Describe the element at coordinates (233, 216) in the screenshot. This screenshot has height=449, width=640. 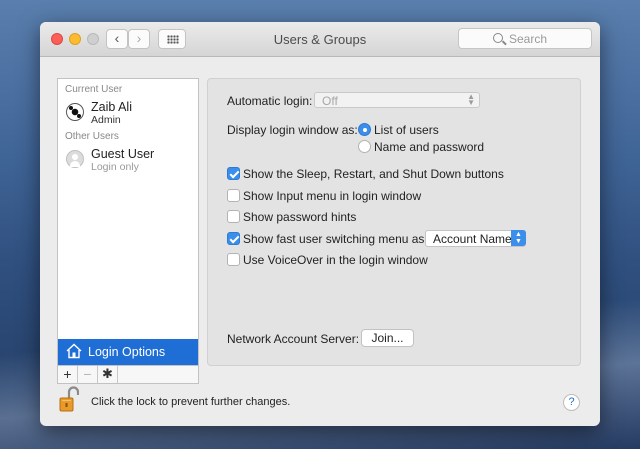
I see `checkbox-password-hints` at that location.